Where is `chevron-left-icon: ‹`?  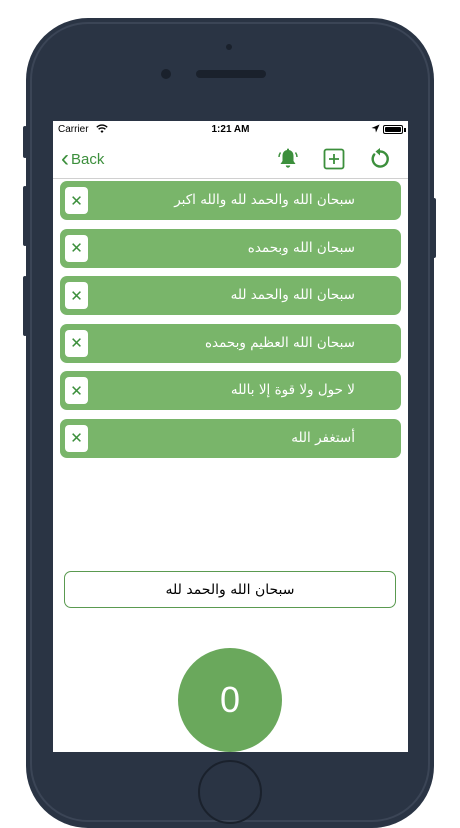 chevron-left-icon: ‹ is located at coordinates (65, 158).